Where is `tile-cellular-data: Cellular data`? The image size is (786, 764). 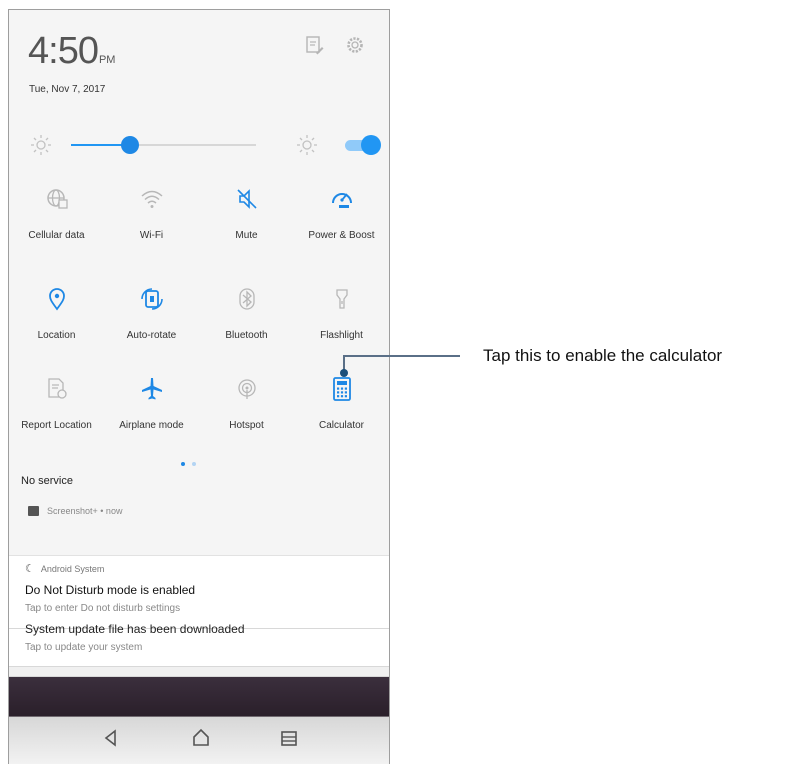 tile-cellular-data: Cellular data is located at coordinates (56, 218).